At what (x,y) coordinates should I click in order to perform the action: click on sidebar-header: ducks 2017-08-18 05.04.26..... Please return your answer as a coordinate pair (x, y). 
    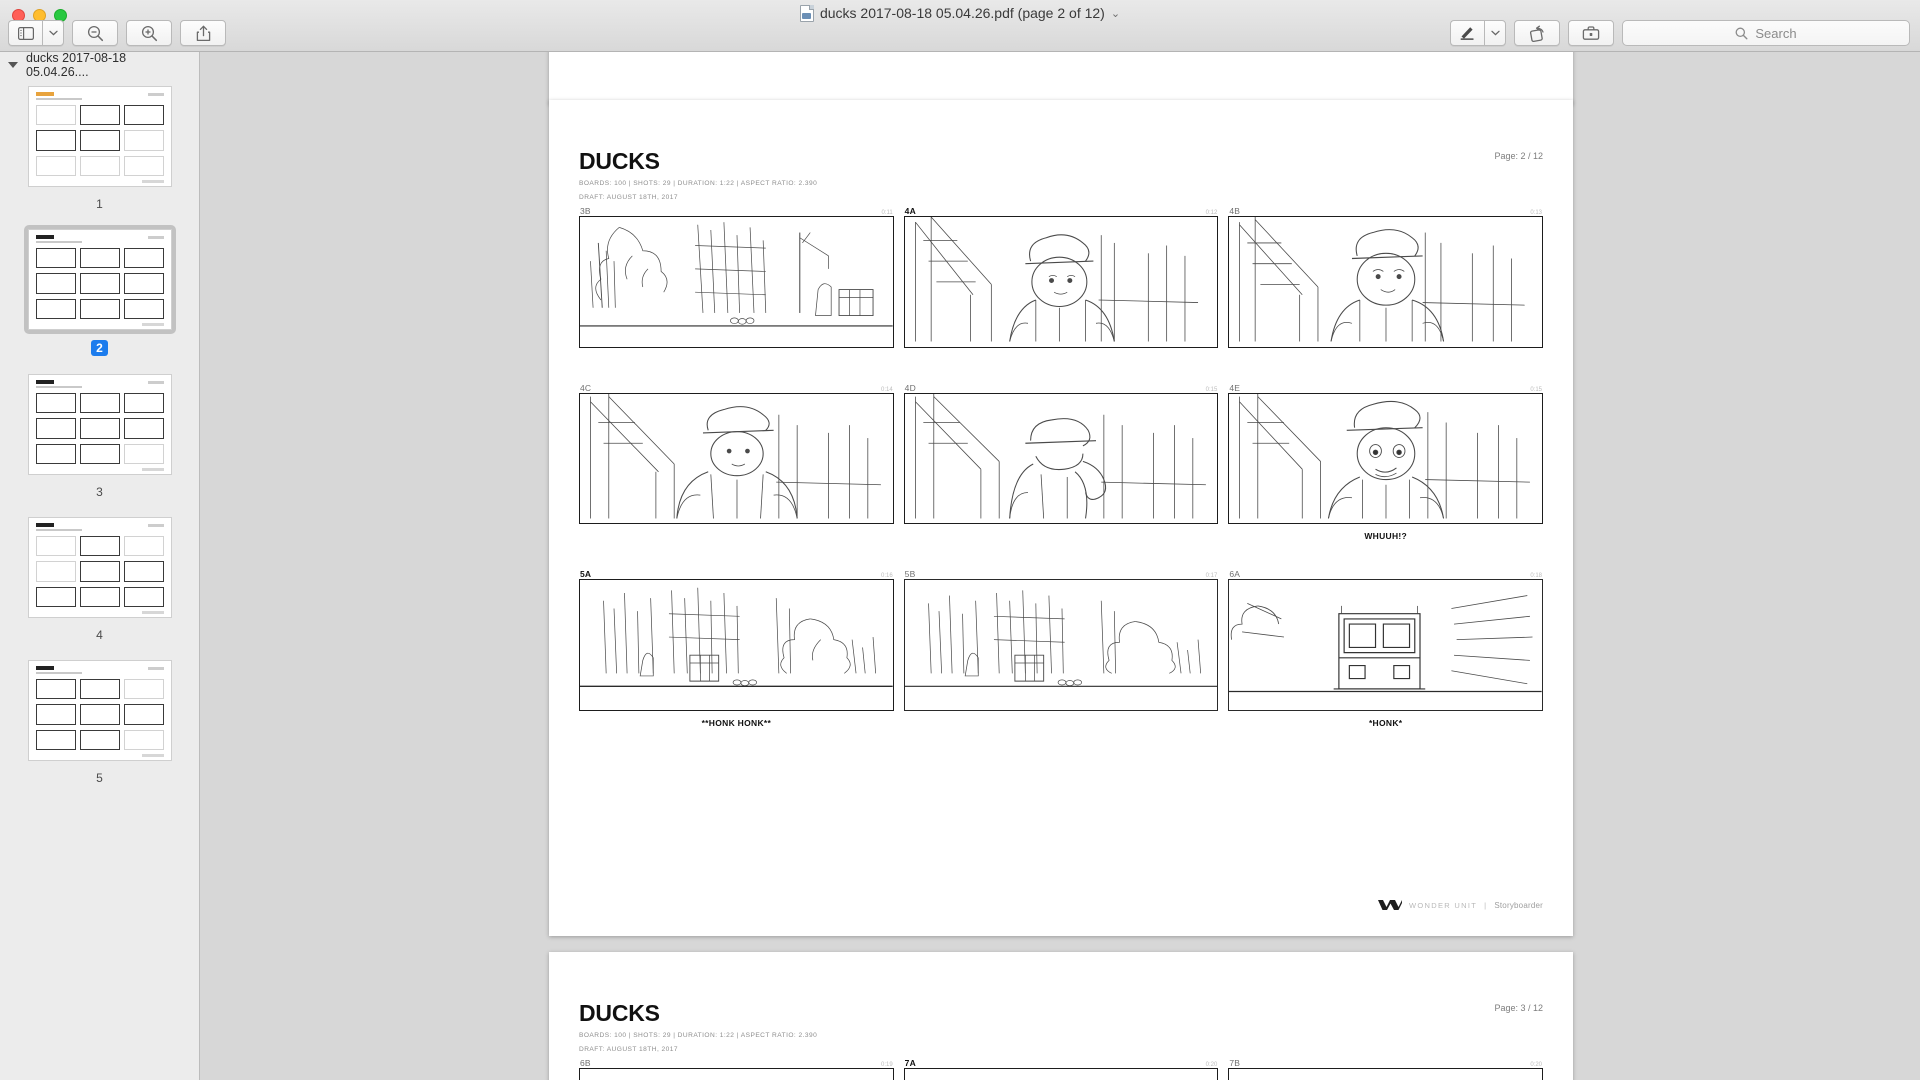
    Looking at the image, I should click on (99, 65).